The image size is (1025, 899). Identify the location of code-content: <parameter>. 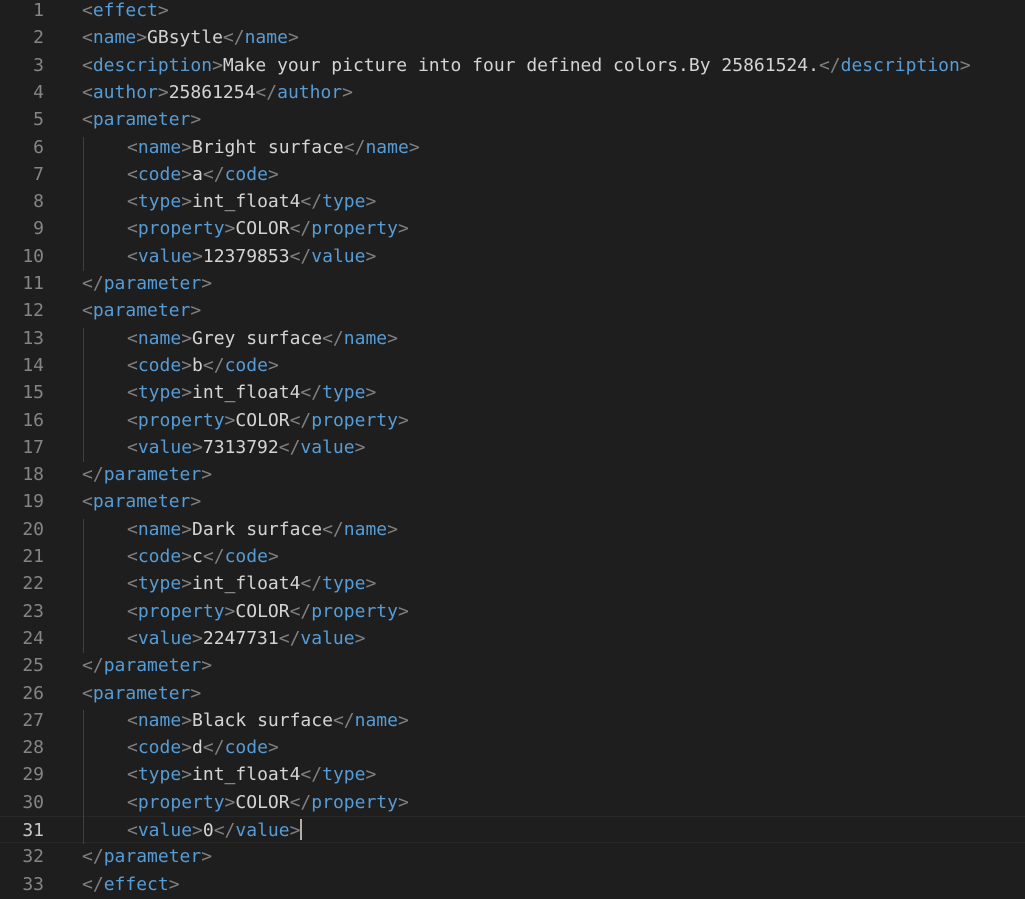
(141, 693).